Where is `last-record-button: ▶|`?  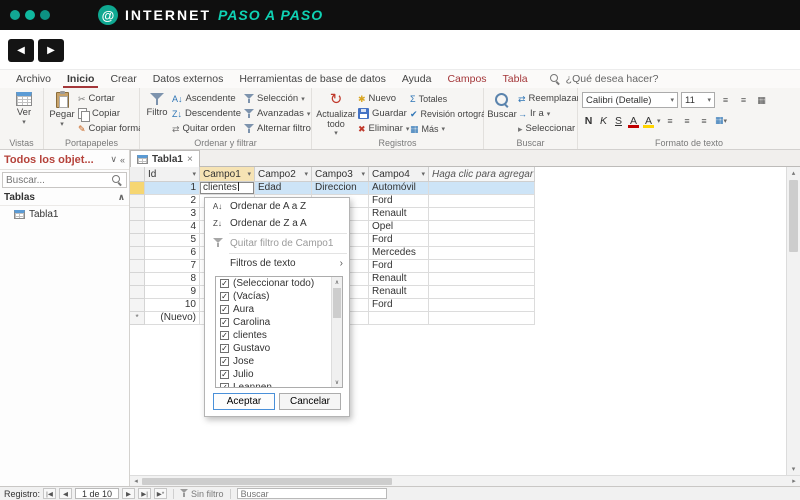 last-record-button: ▶| is located at coordinates (145, 493).